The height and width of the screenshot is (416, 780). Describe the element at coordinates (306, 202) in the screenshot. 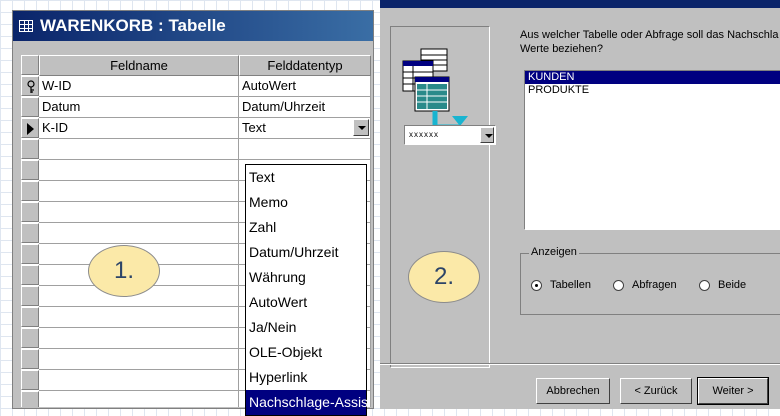

I see `dropdown-option-memo: Memo` at that location.